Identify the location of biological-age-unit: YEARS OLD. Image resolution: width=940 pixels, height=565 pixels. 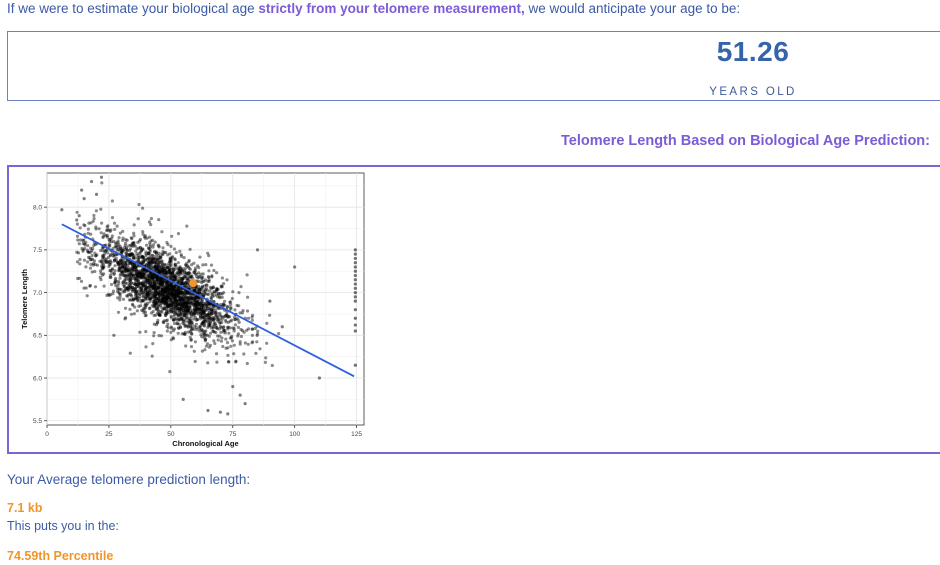
(753, 92).